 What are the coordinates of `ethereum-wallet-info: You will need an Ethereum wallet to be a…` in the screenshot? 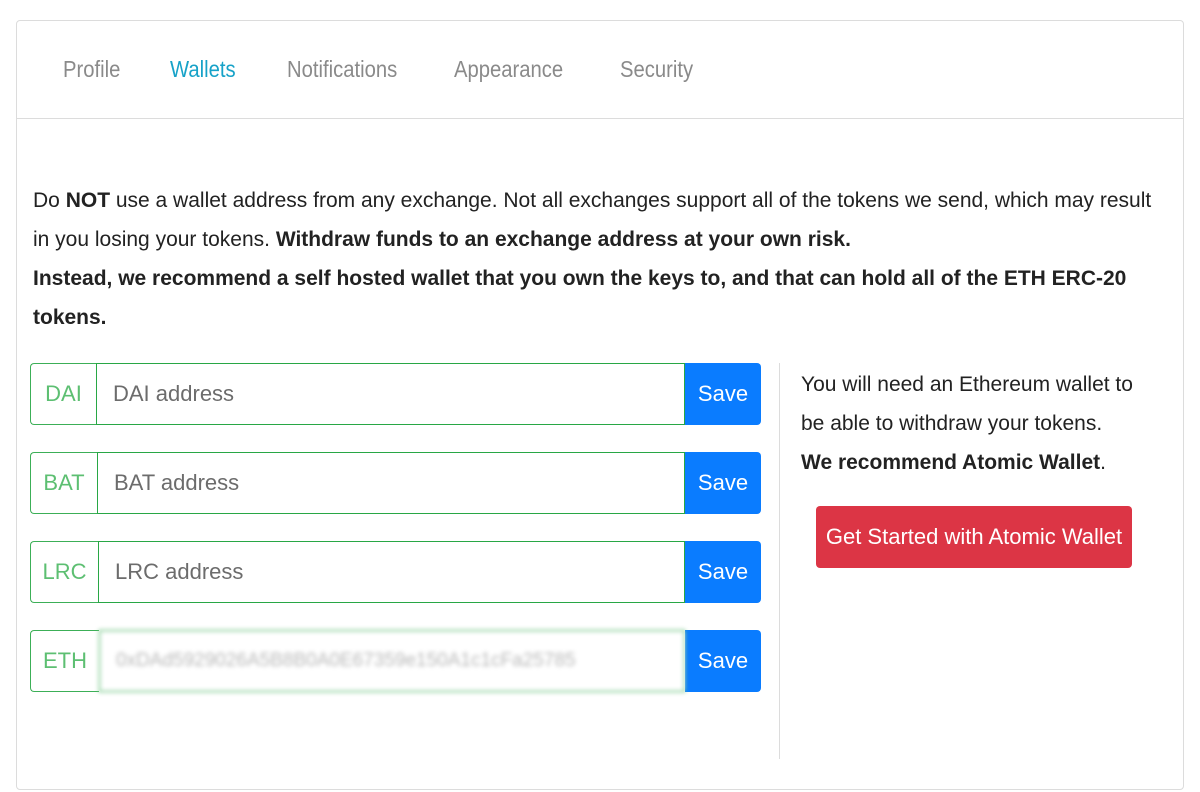 It's located at (981, 423).